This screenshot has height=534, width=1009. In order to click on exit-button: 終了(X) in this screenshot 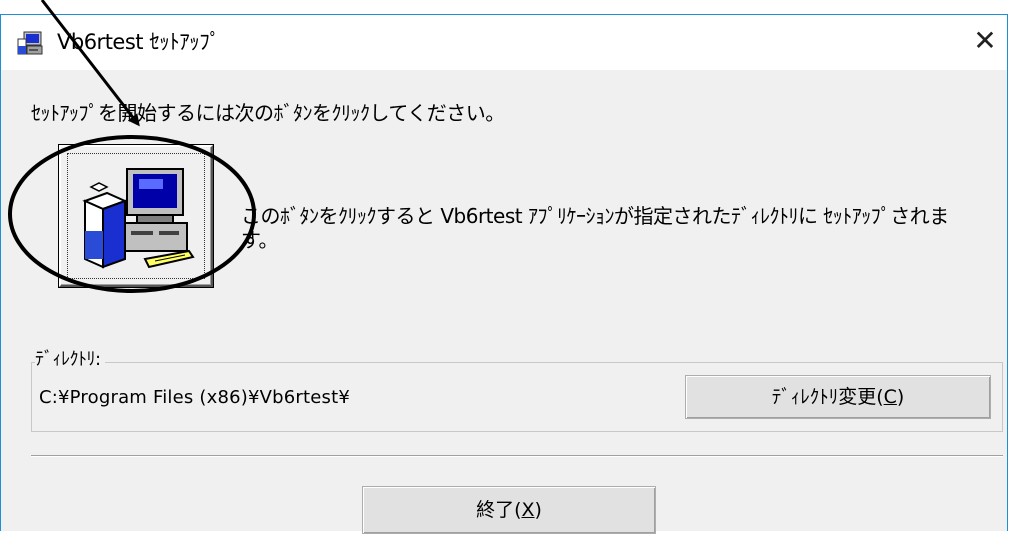, I will do `click(509, 510)`.